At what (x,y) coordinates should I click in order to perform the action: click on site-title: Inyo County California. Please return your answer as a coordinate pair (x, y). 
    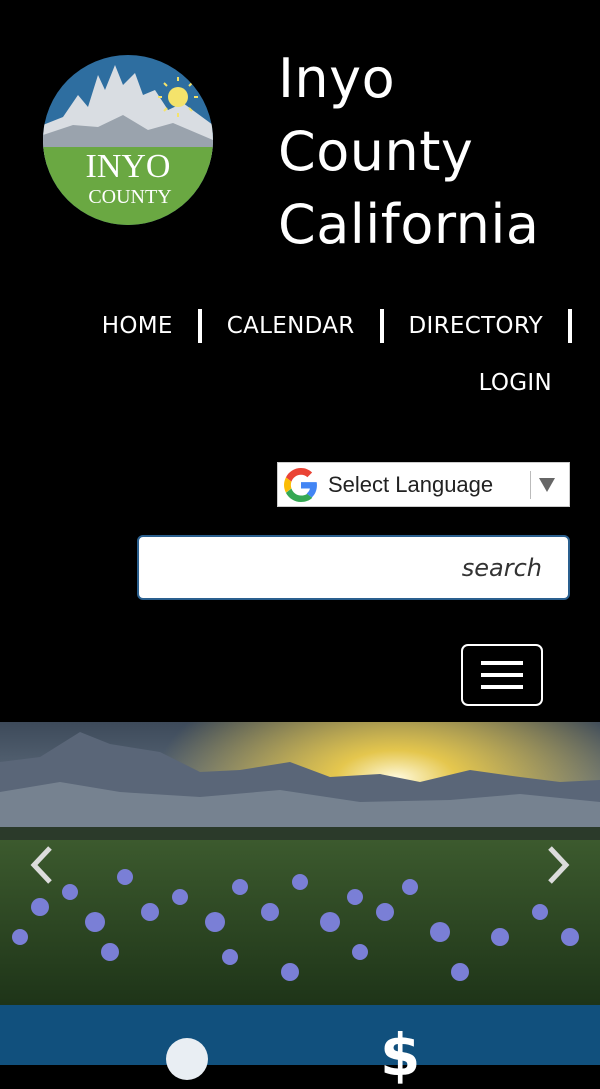
    Looking at the image, I should click on (433, 151).